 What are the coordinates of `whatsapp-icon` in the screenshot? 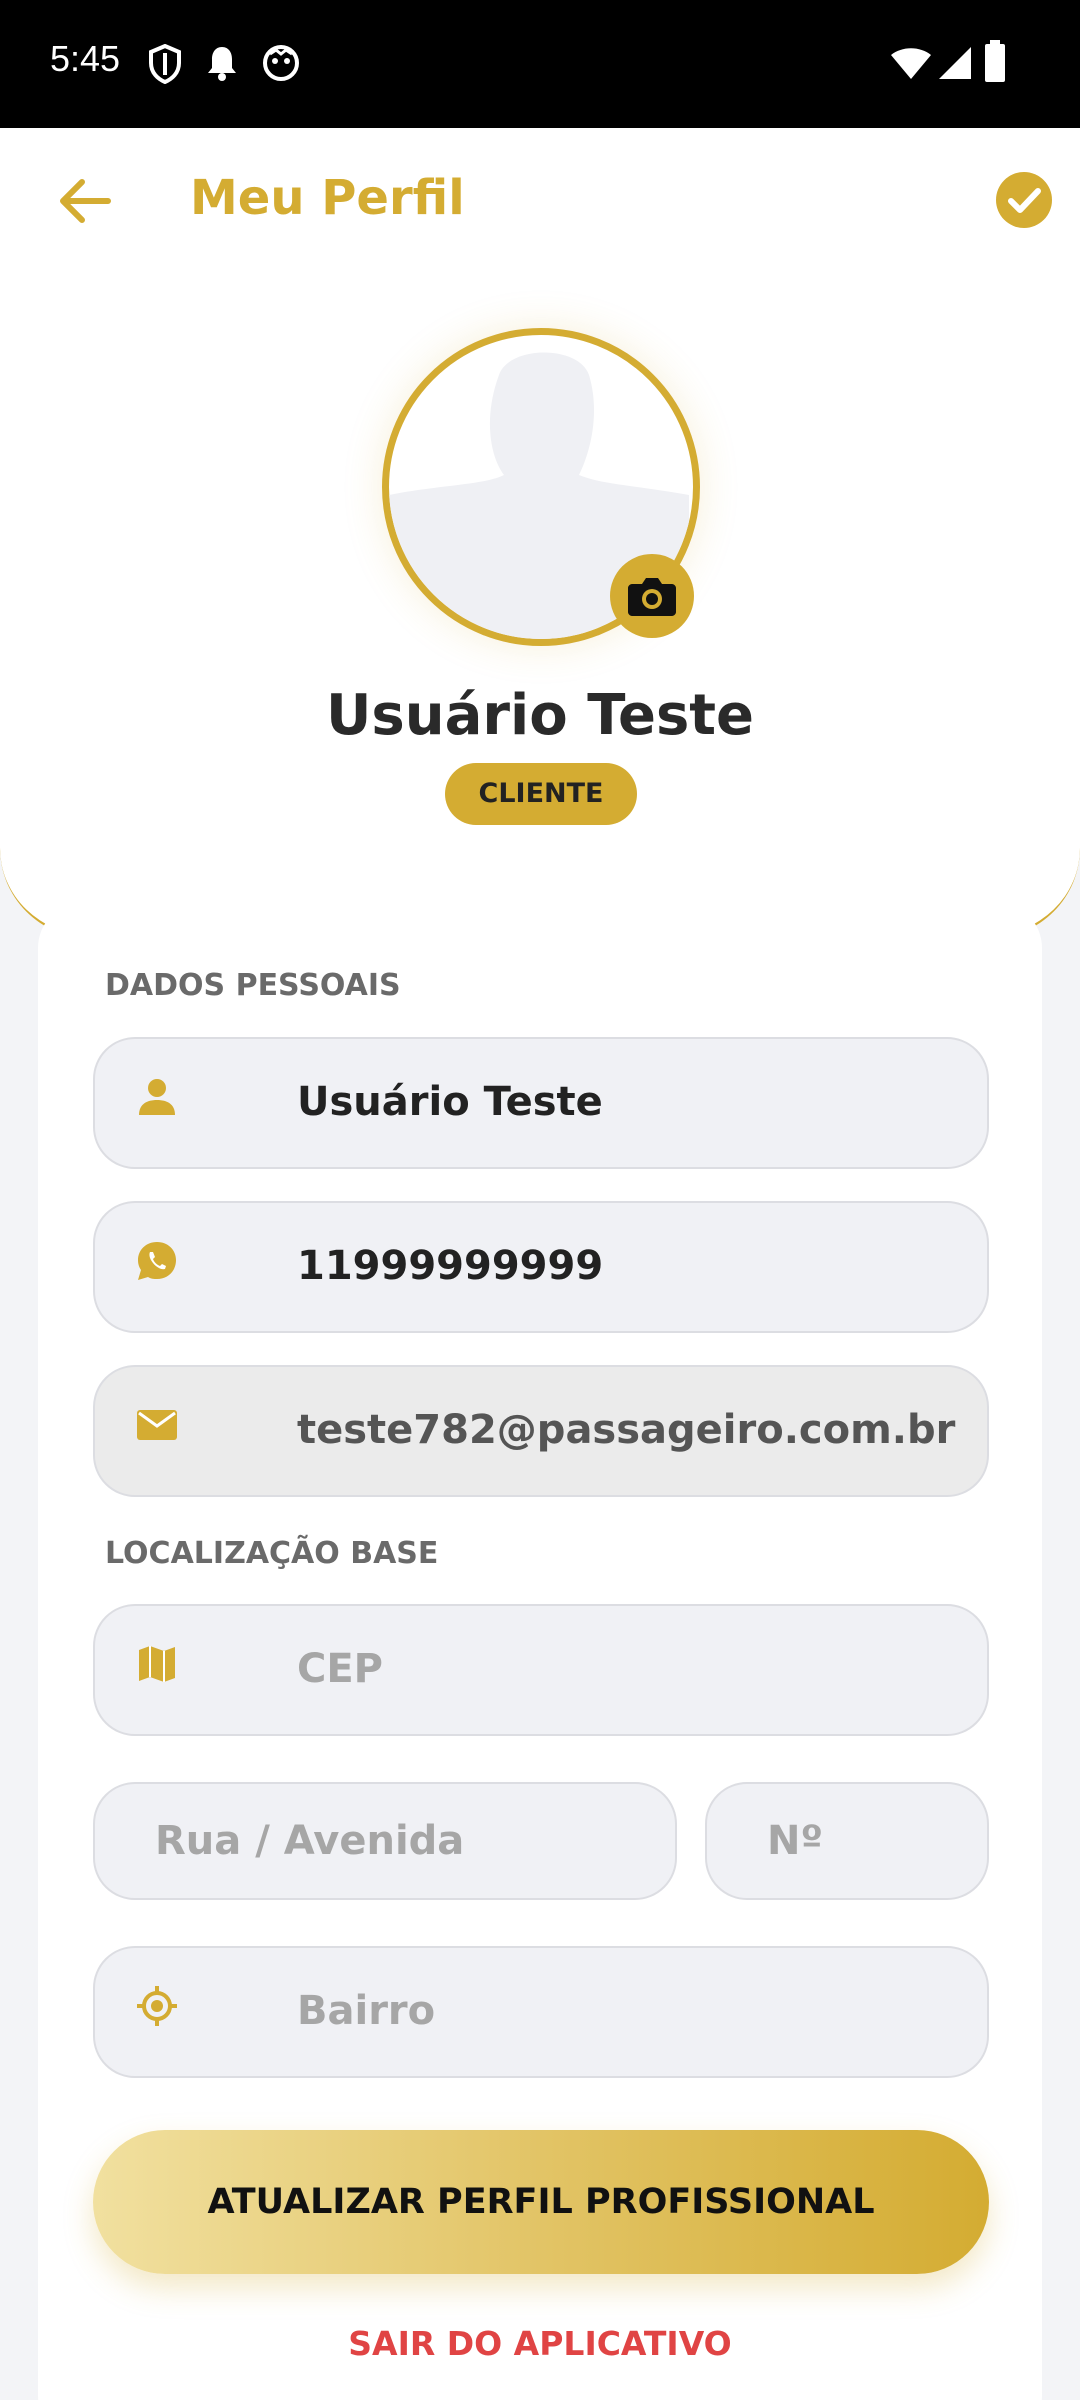 It's located at (157, 1261).